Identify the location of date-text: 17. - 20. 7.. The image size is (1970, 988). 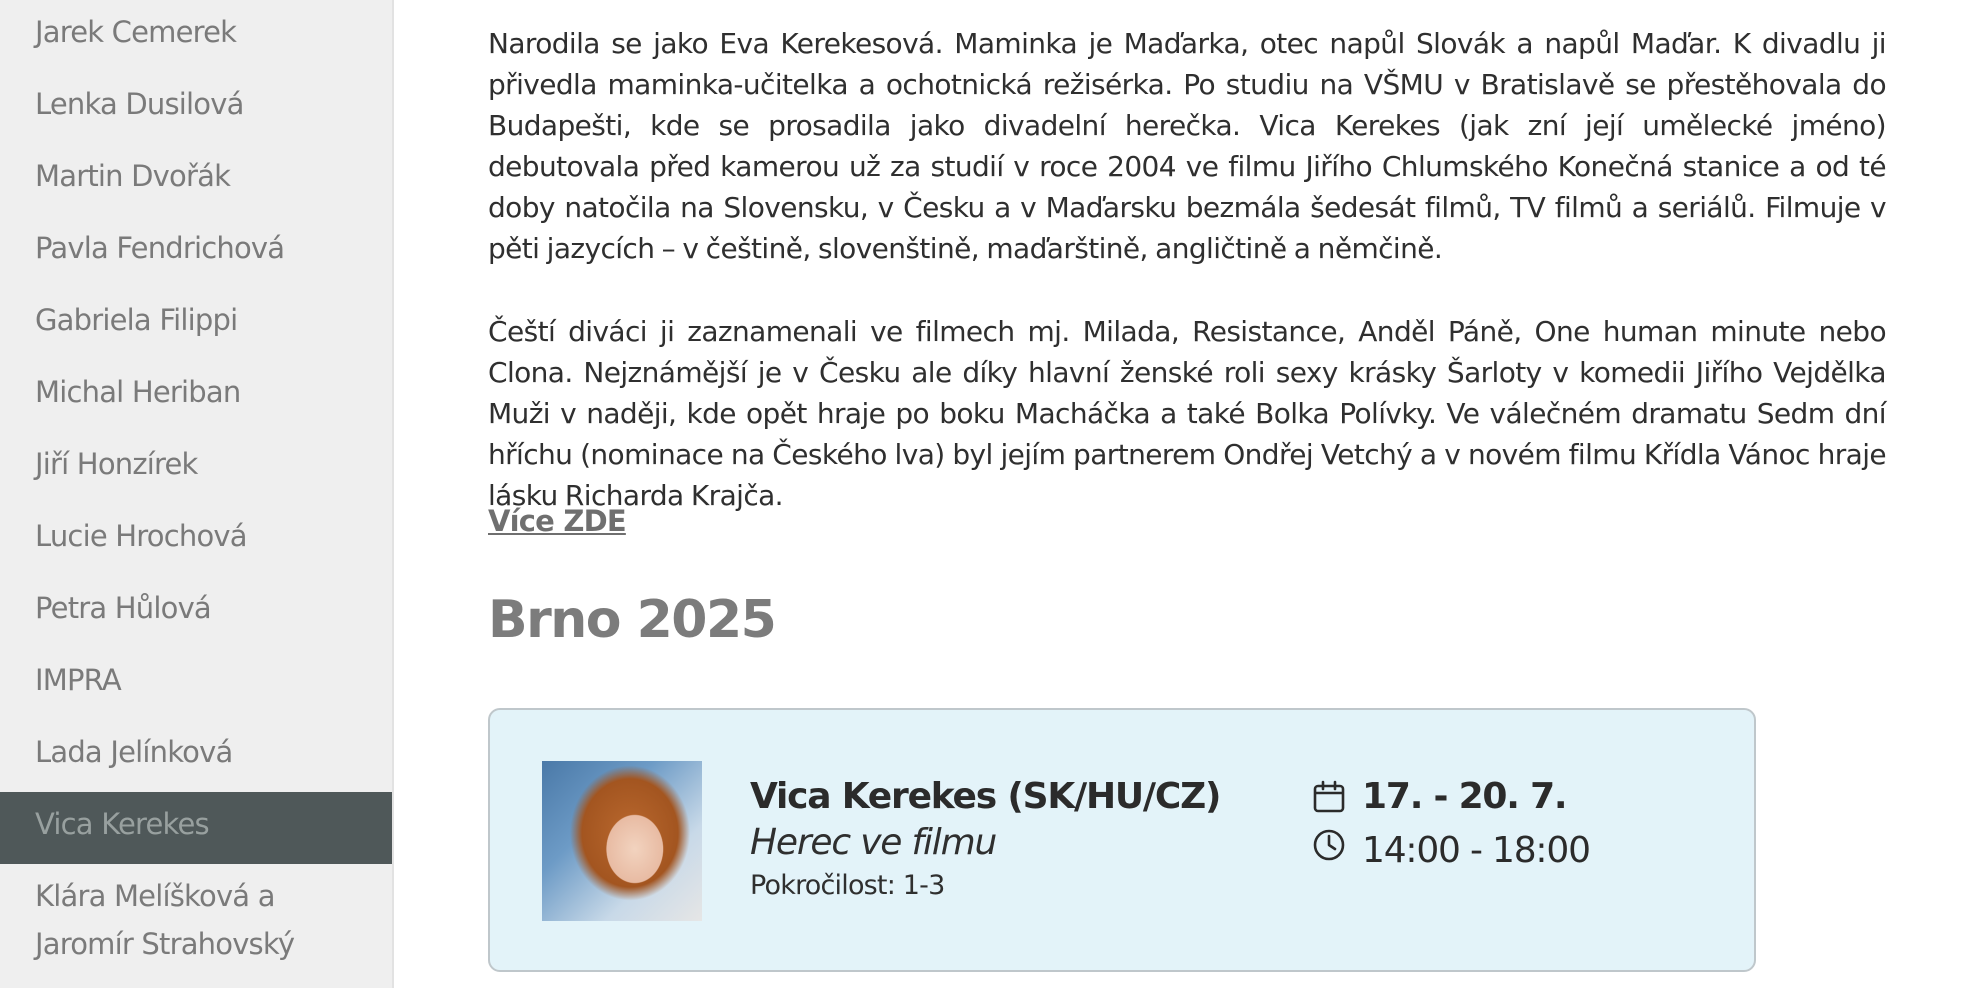
(1465, 796).